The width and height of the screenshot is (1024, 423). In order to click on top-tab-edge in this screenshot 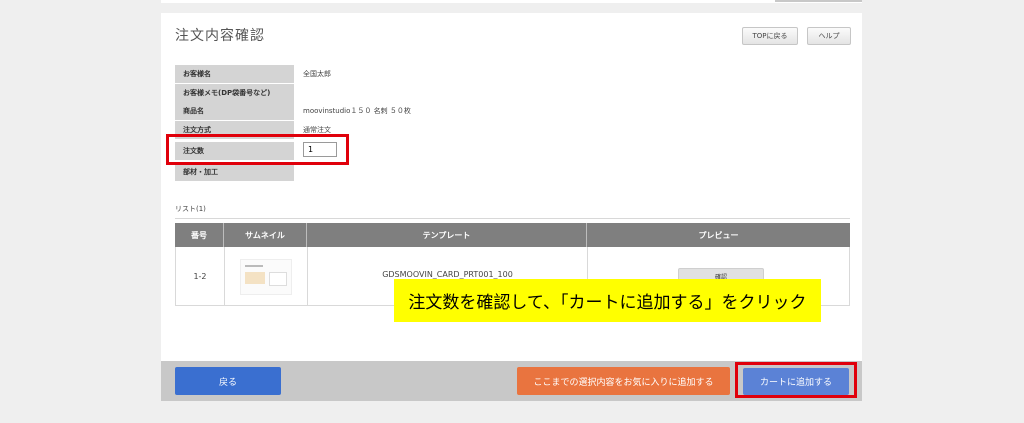, I will do `click(818, 1)`.